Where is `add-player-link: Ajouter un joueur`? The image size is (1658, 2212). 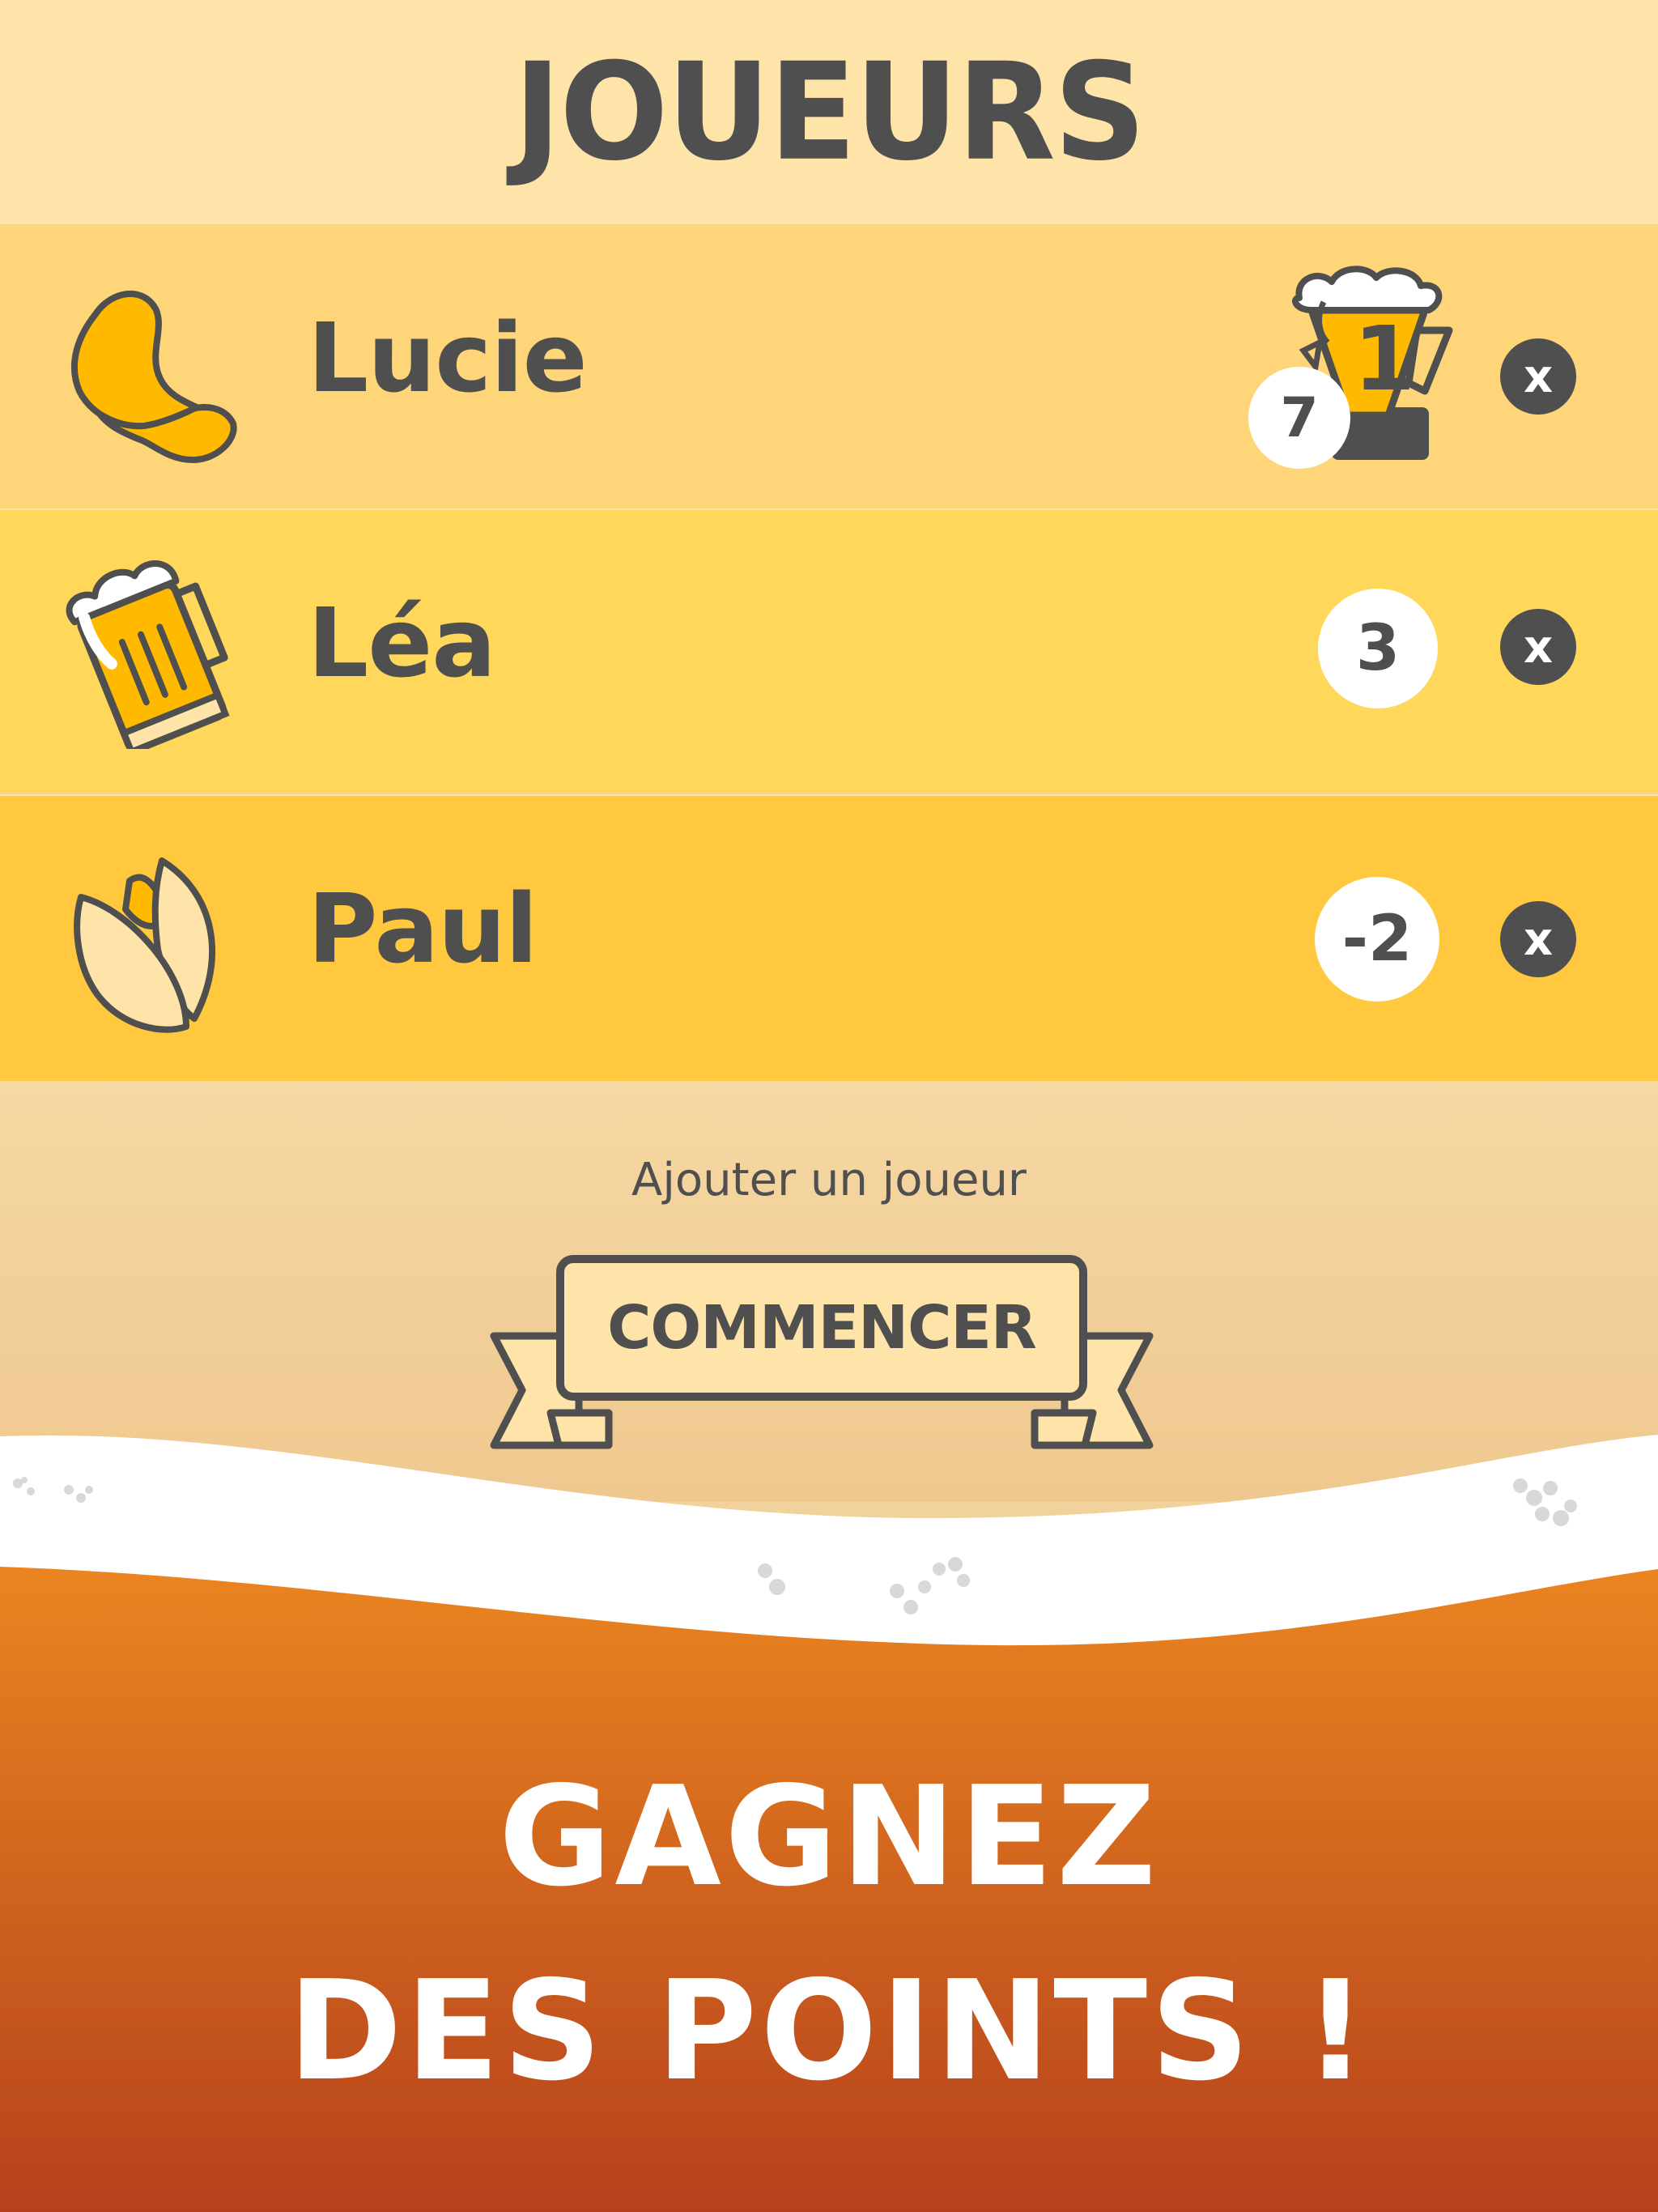
add-player-link: Ajouter un joueur is located at coordinates (829, 1180).